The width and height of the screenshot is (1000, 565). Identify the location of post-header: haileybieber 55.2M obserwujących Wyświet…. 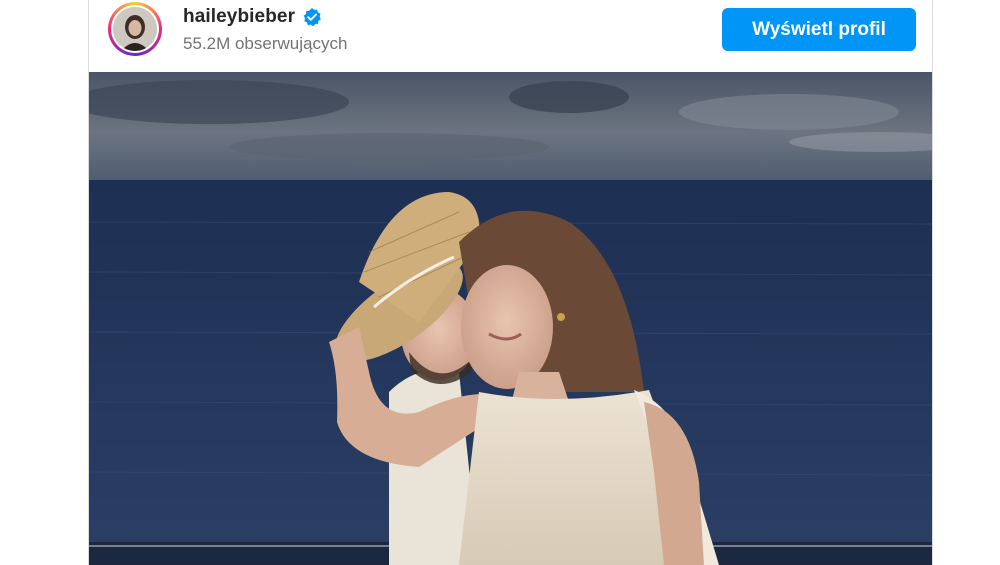
(510, 36).